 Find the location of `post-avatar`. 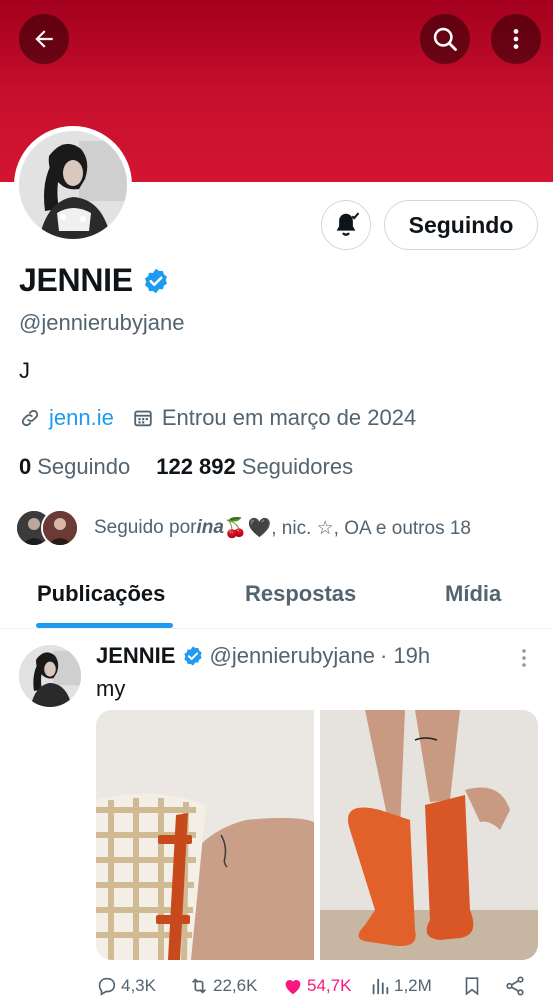

post-avatar is located at coordinates (50, 676).